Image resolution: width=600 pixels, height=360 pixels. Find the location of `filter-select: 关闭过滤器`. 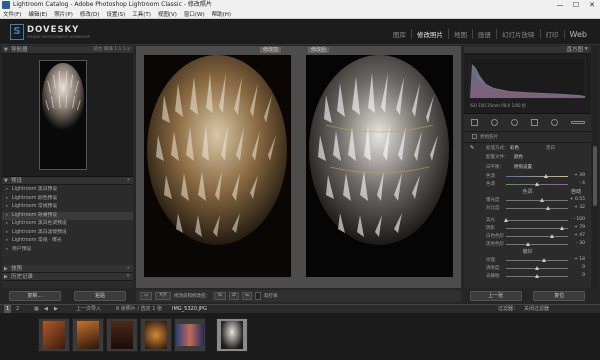

filter-select: 关闭过滤器 is located at coordinates (536, 309).